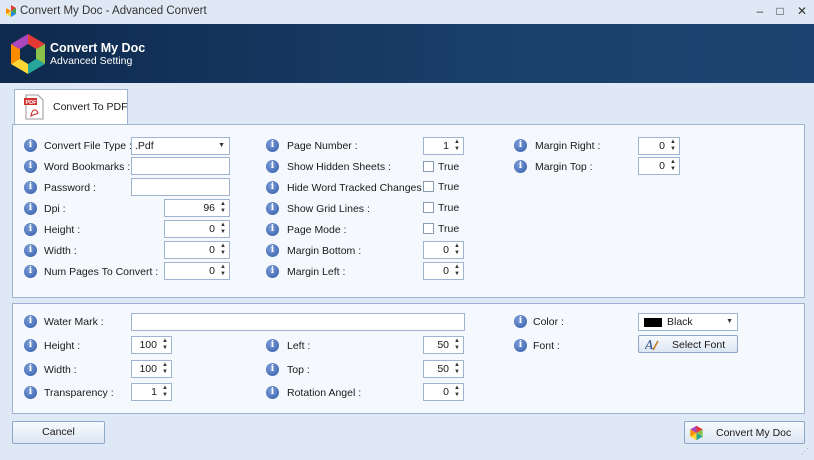 Image resolution: width=814 pixels, height=460 pixels. Describe the element at coordinates (328, 209) in the screenshot. I see `grid-lines-label: Show Grid Lines :` at that location.